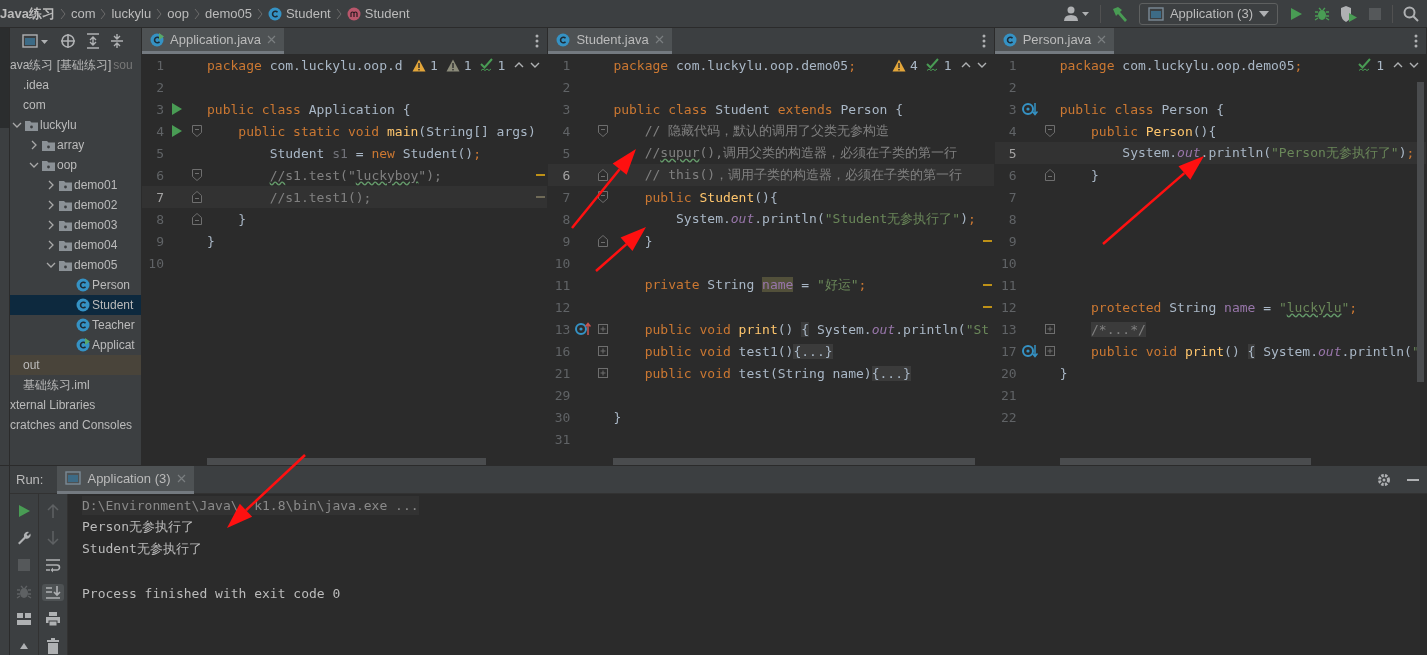 This screenshot has width=1427, height=655. Describe the element at coordinates (83, 13) in the screenshot. I see `breadcrumb: com` at that location.